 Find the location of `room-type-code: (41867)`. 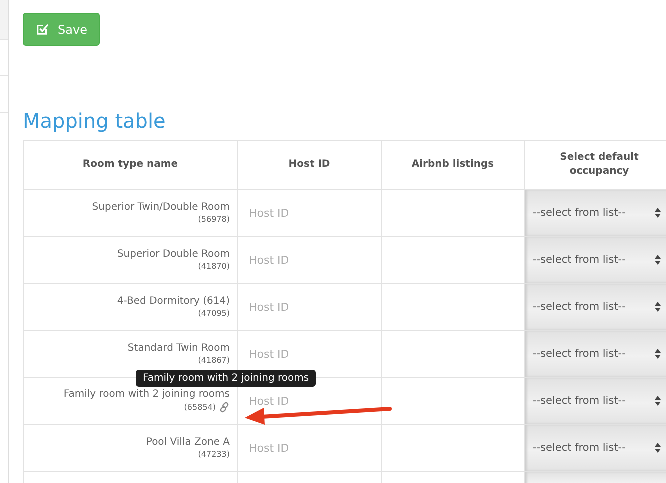

room-type-code: (41867) is located at coordinates (214, 360).